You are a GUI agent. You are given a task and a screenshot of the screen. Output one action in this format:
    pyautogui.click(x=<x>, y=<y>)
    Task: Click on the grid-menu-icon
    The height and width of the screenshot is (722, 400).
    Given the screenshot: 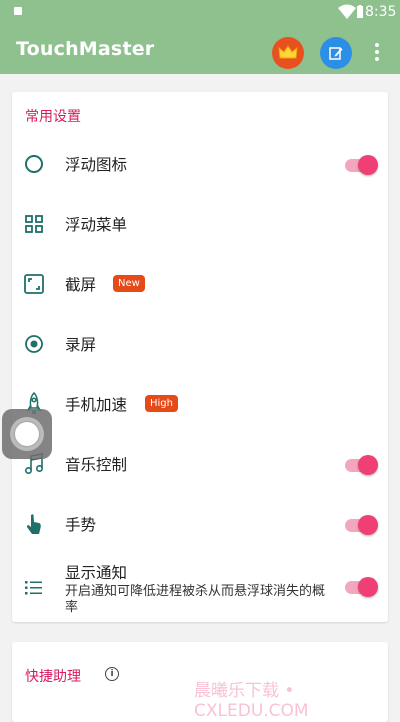 What is the action you would take?
    pyautogui.click(x=34, y=224)
    